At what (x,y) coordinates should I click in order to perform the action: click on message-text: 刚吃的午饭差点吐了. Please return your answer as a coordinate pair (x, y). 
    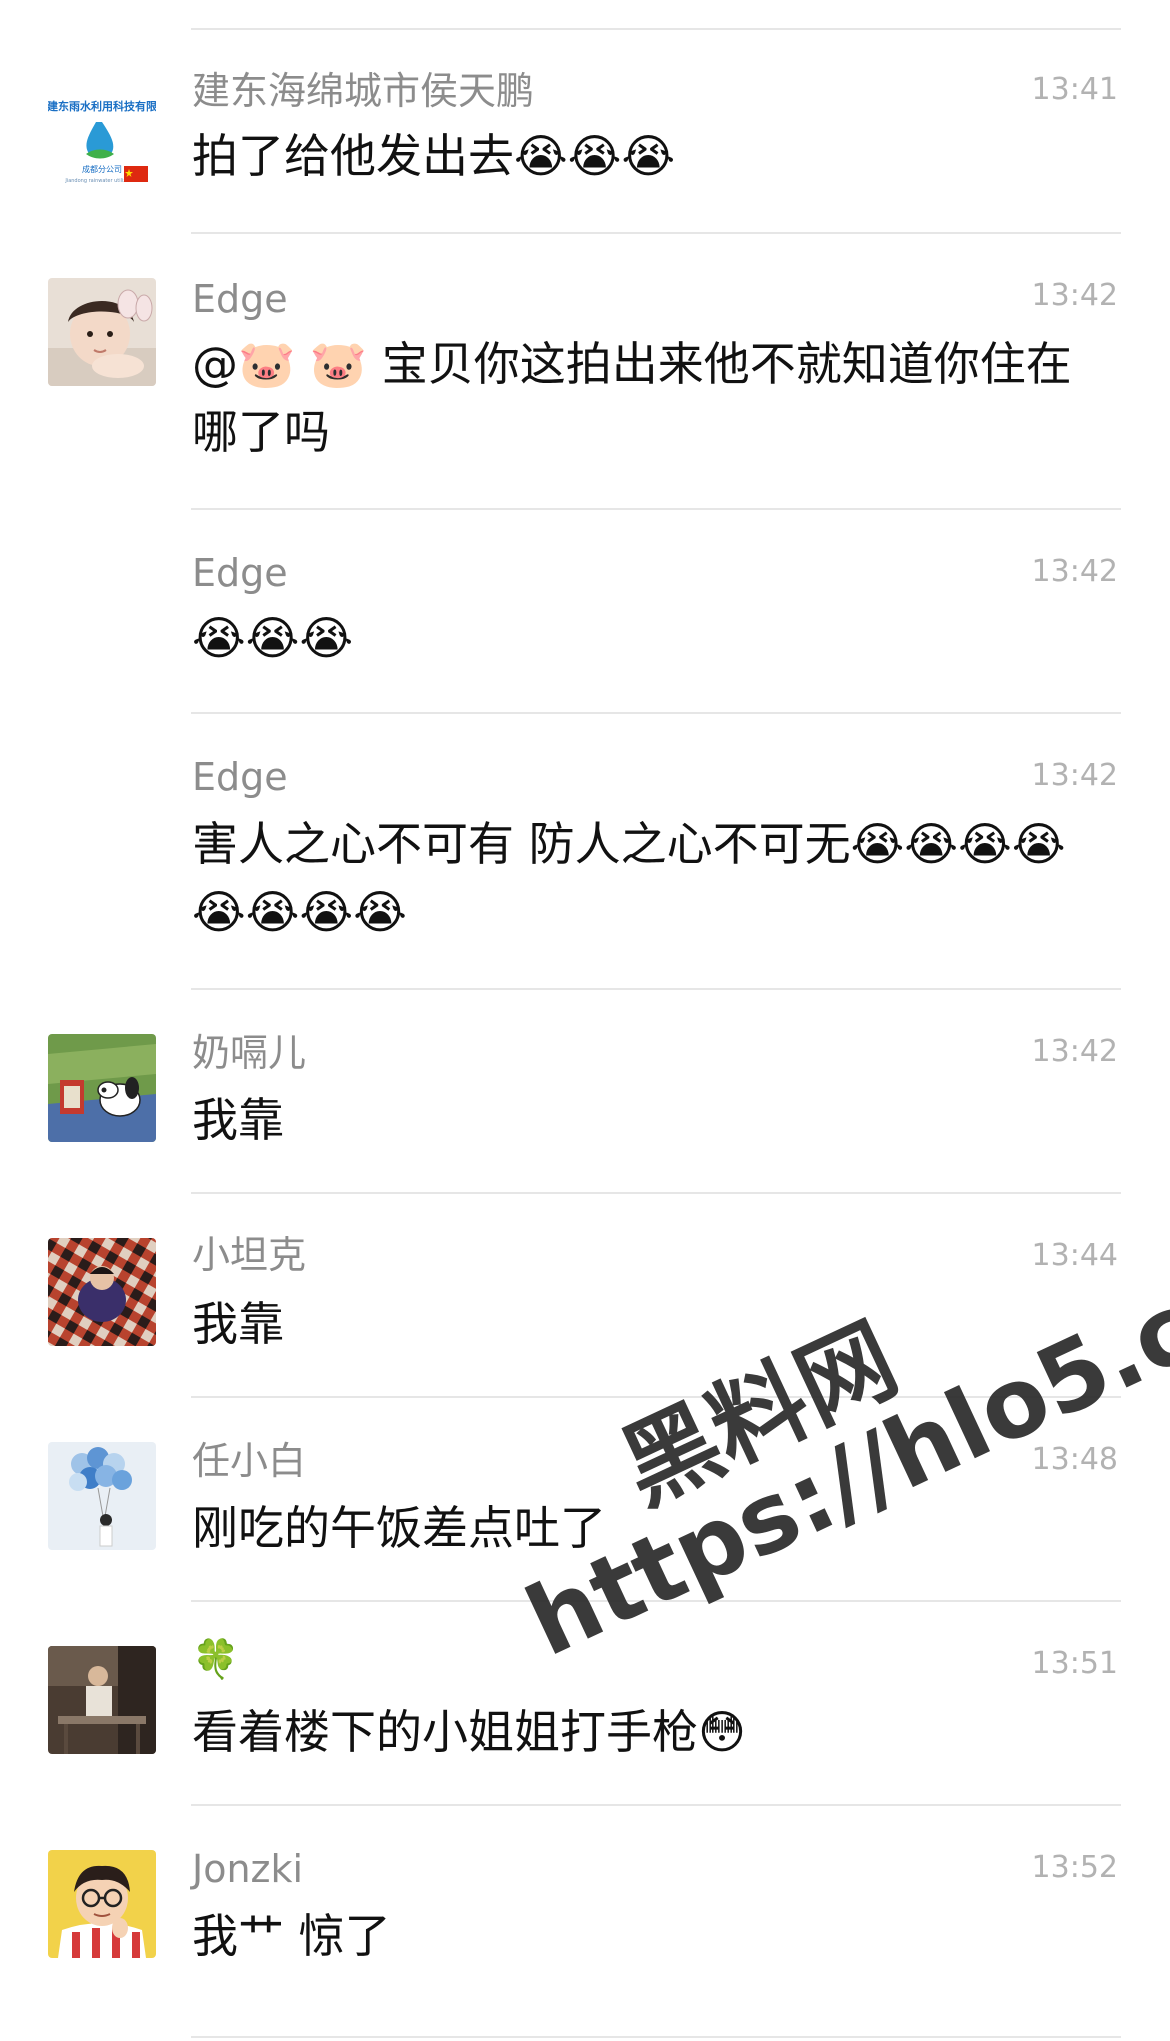
    Looking at the image, I should click on (399, 1528).